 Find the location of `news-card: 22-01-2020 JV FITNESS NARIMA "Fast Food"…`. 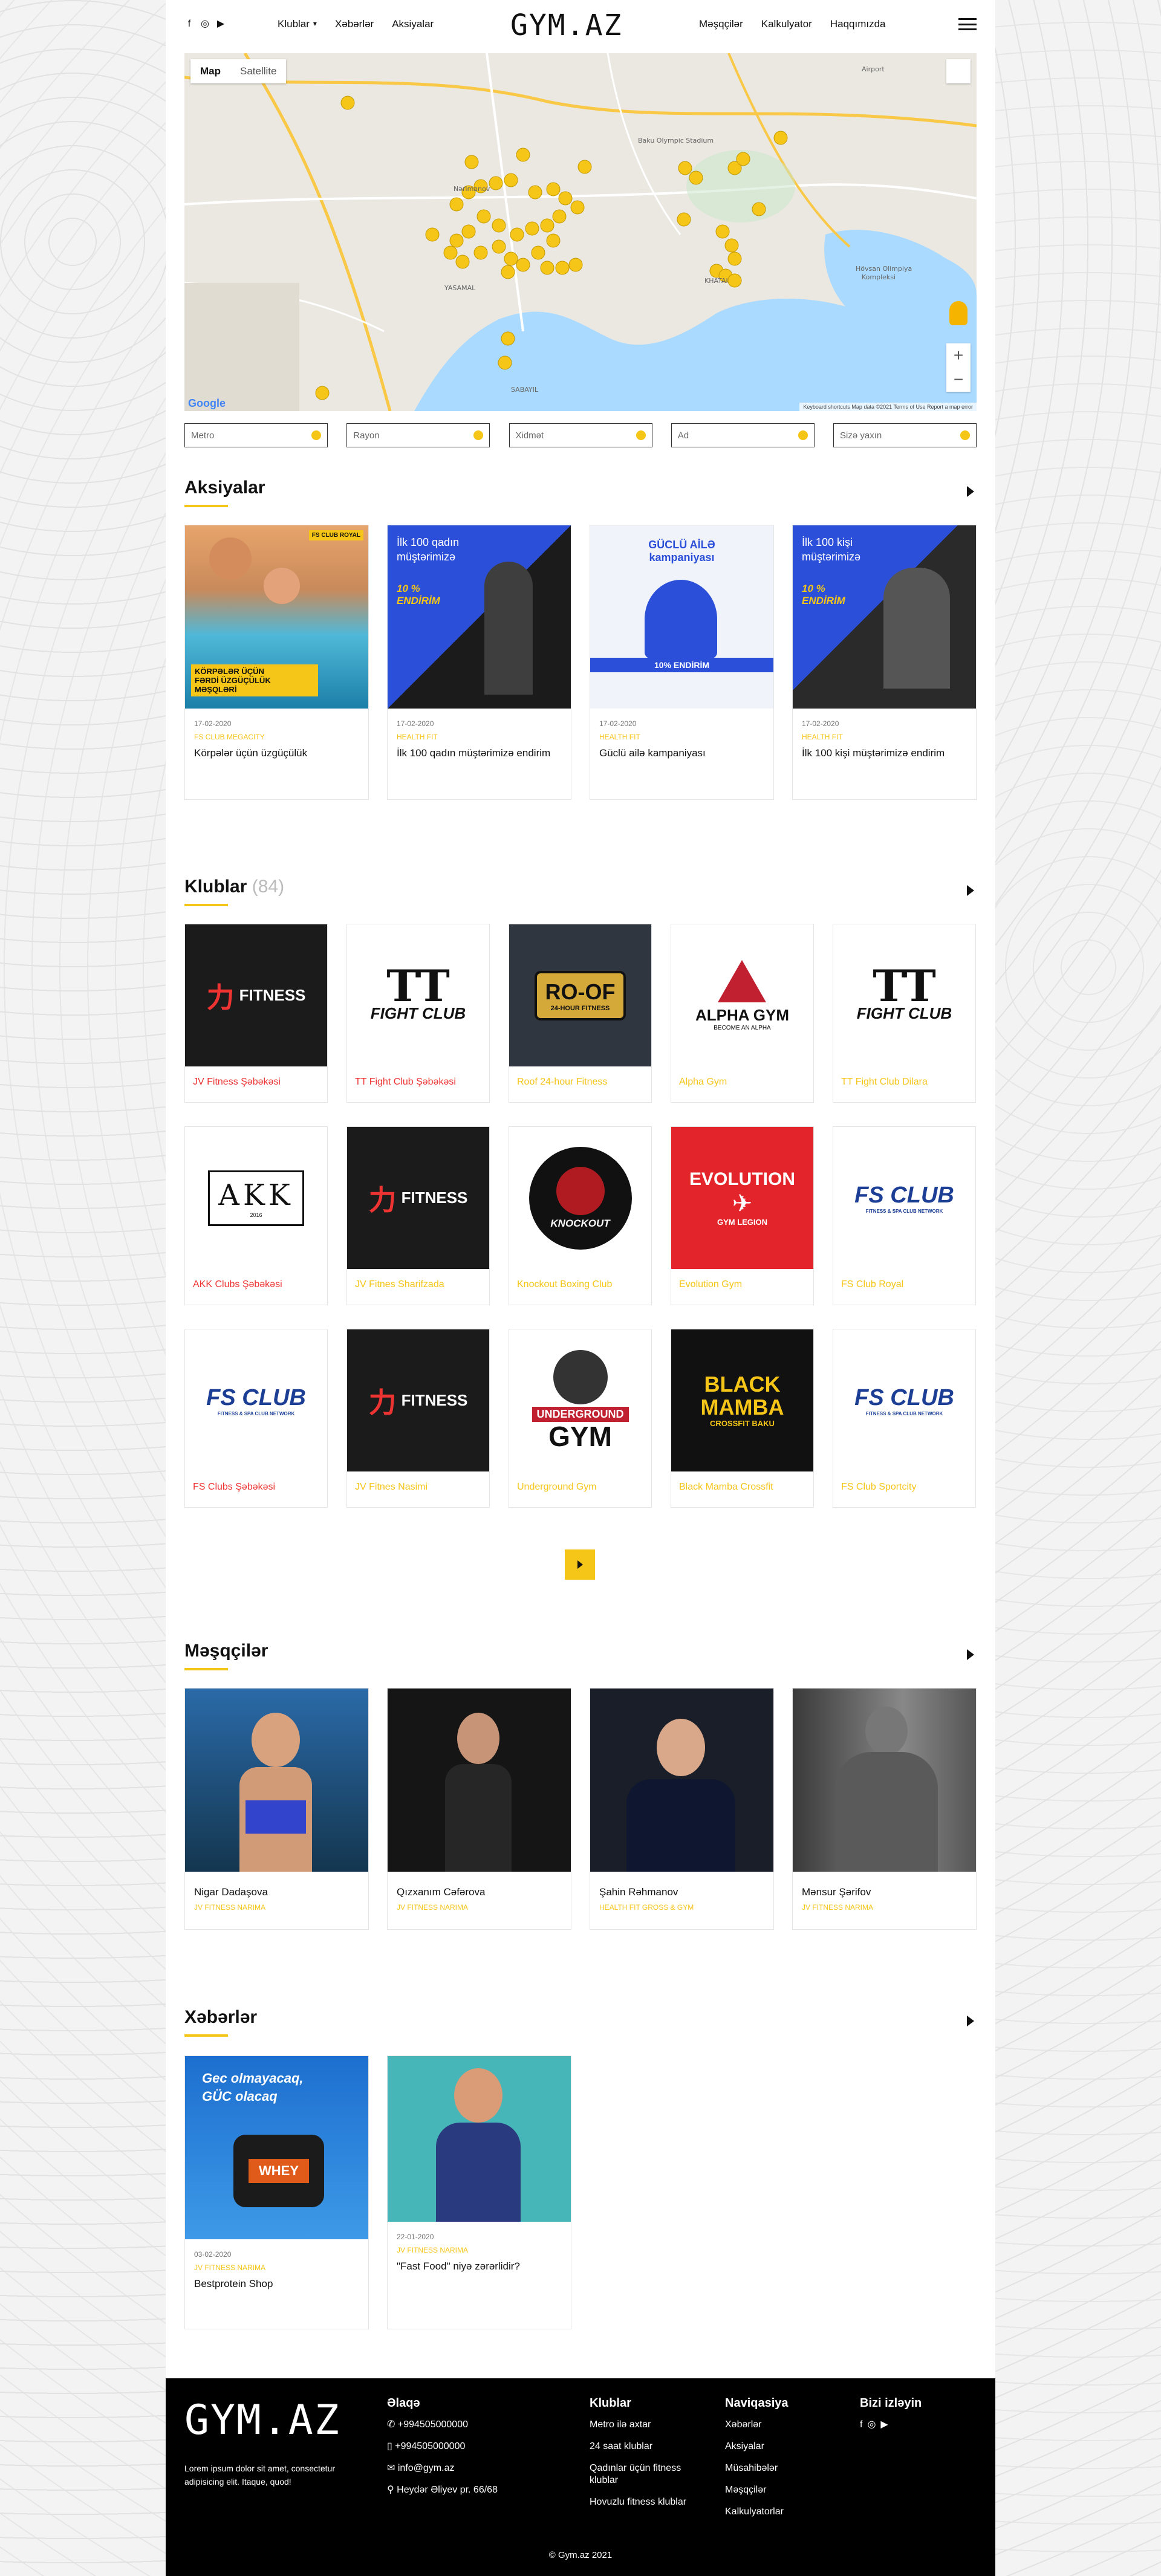

news-card: 22-01-2020 JV FITNESS NARIMA "Fast Food"… is located at coordinates (479, 2192).